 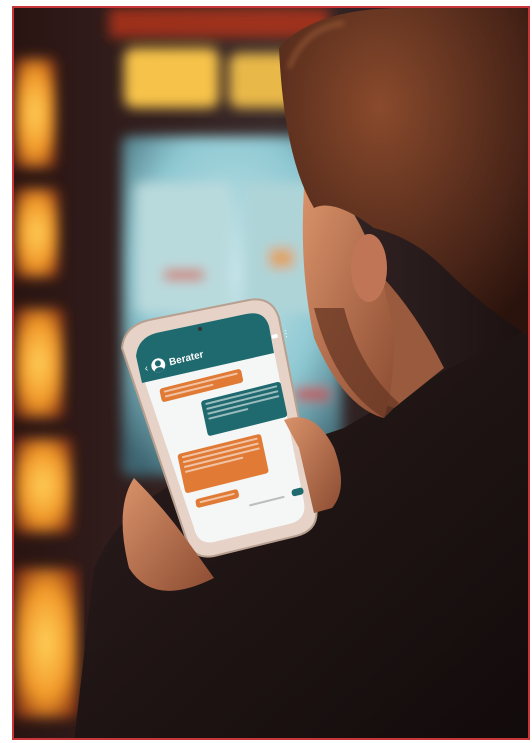 What do you see at coordinates (186, 358) in the screenshot?
I see `chat-title: Berater` at bounding box center [186, 358].